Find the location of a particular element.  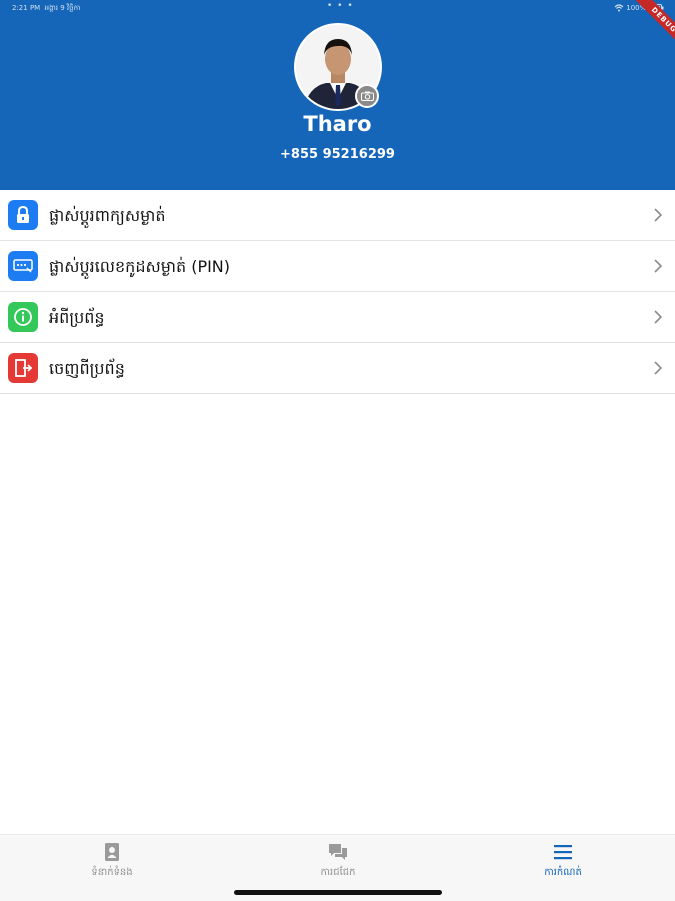

chat-bubbles-icon is located at coordinates (338, 852).